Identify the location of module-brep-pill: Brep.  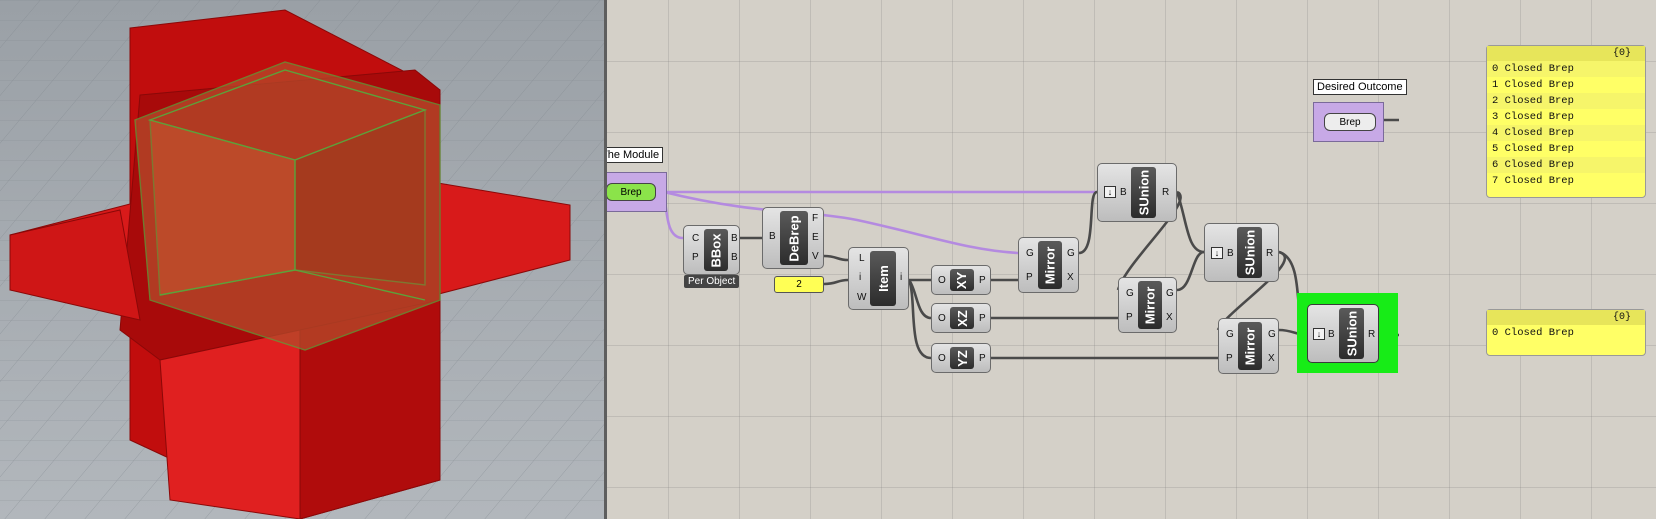
(631, 192).